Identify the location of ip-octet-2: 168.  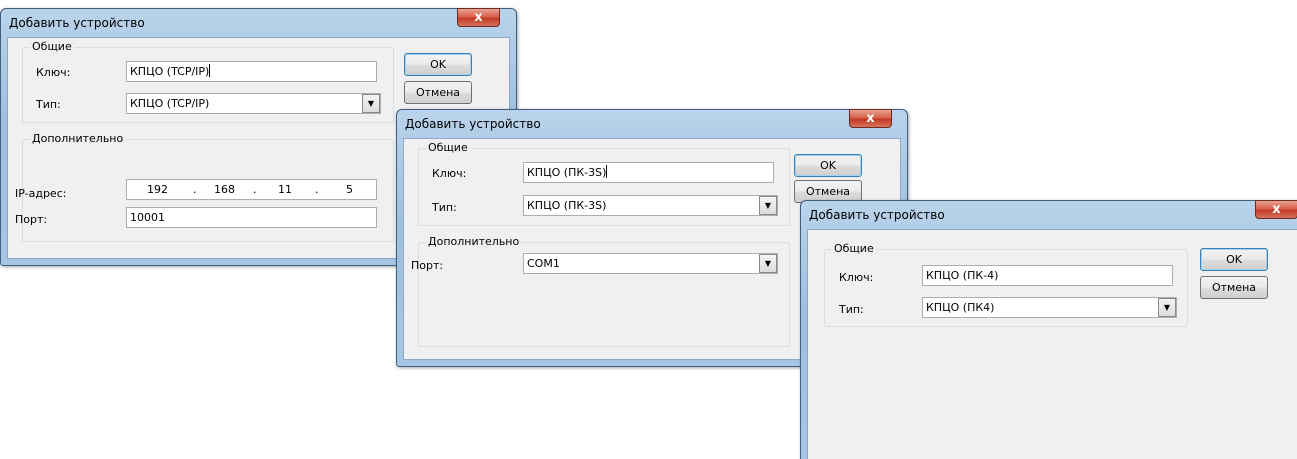
(224, 189).